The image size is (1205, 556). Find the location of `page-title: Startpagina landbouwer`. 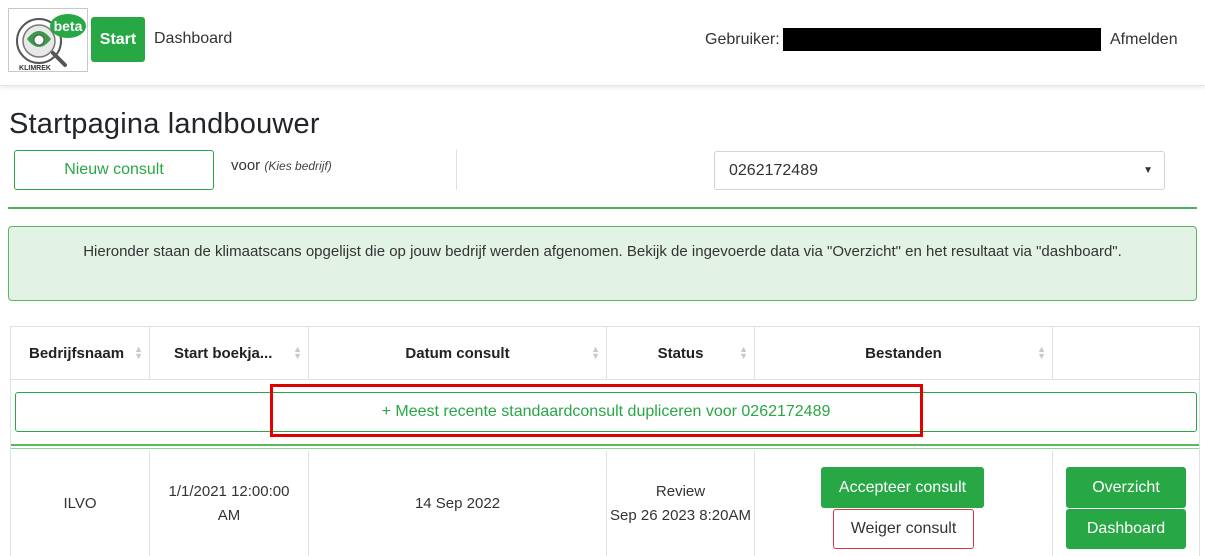

page-title: Startpagina landbouwer is located at coordinates (164, 124).